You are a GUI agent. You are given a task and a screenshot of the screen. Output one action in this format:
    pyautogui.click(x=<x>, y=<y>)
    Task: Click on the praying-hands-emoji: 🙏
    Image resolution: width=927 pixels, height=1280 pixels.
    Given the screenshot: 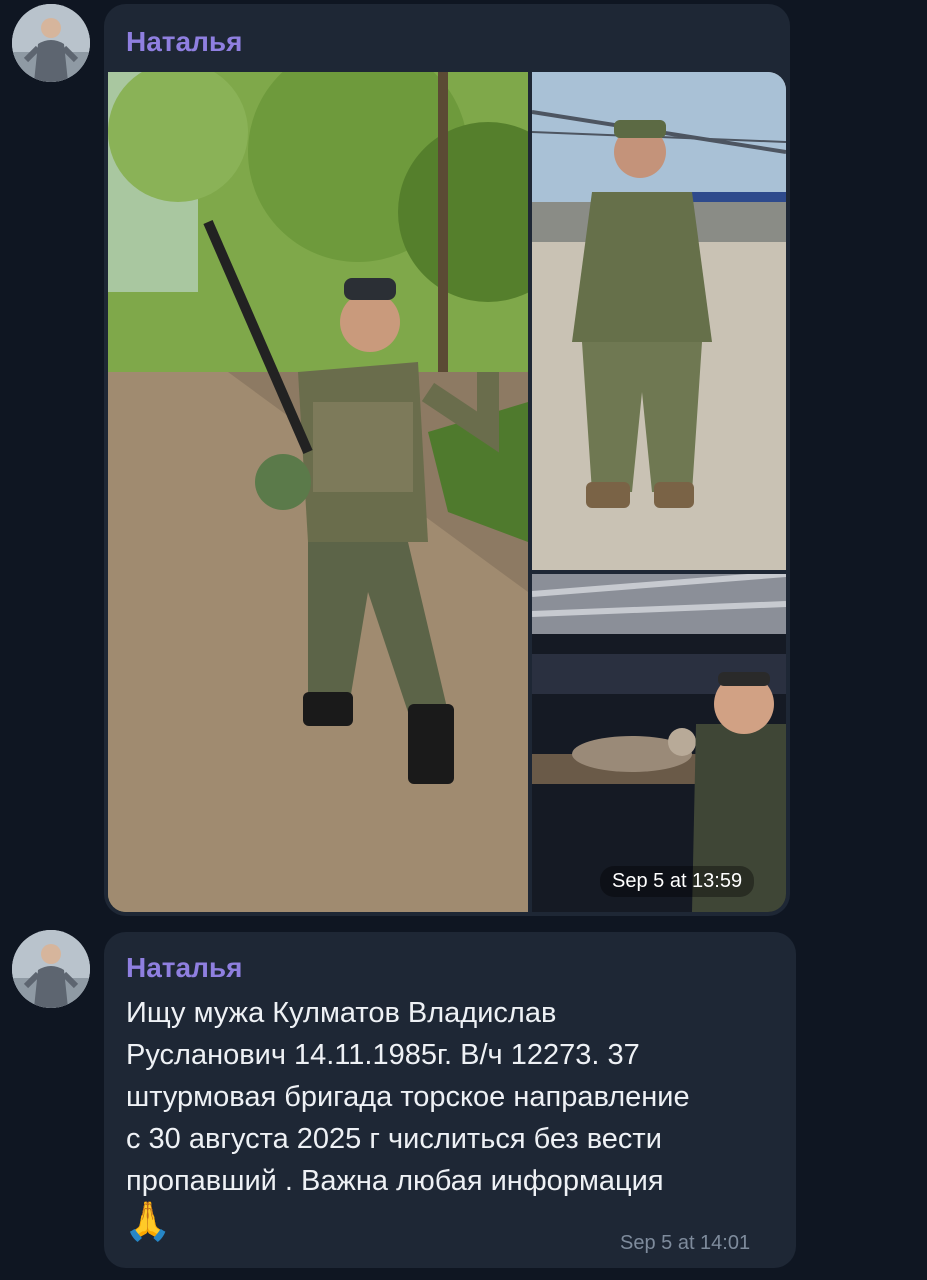 What is the action you would take?
    pyautogui.click(x=148, y=1222)
    